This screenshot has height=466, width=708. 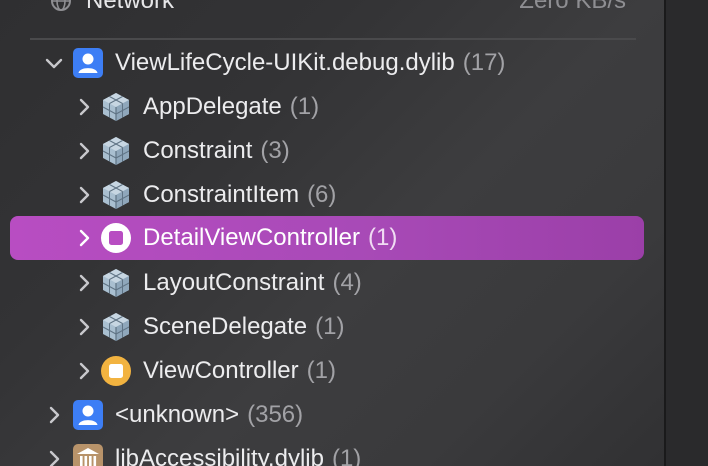 I want to click on network-row: Network Zero KB/s, so click(x=320, y=8).